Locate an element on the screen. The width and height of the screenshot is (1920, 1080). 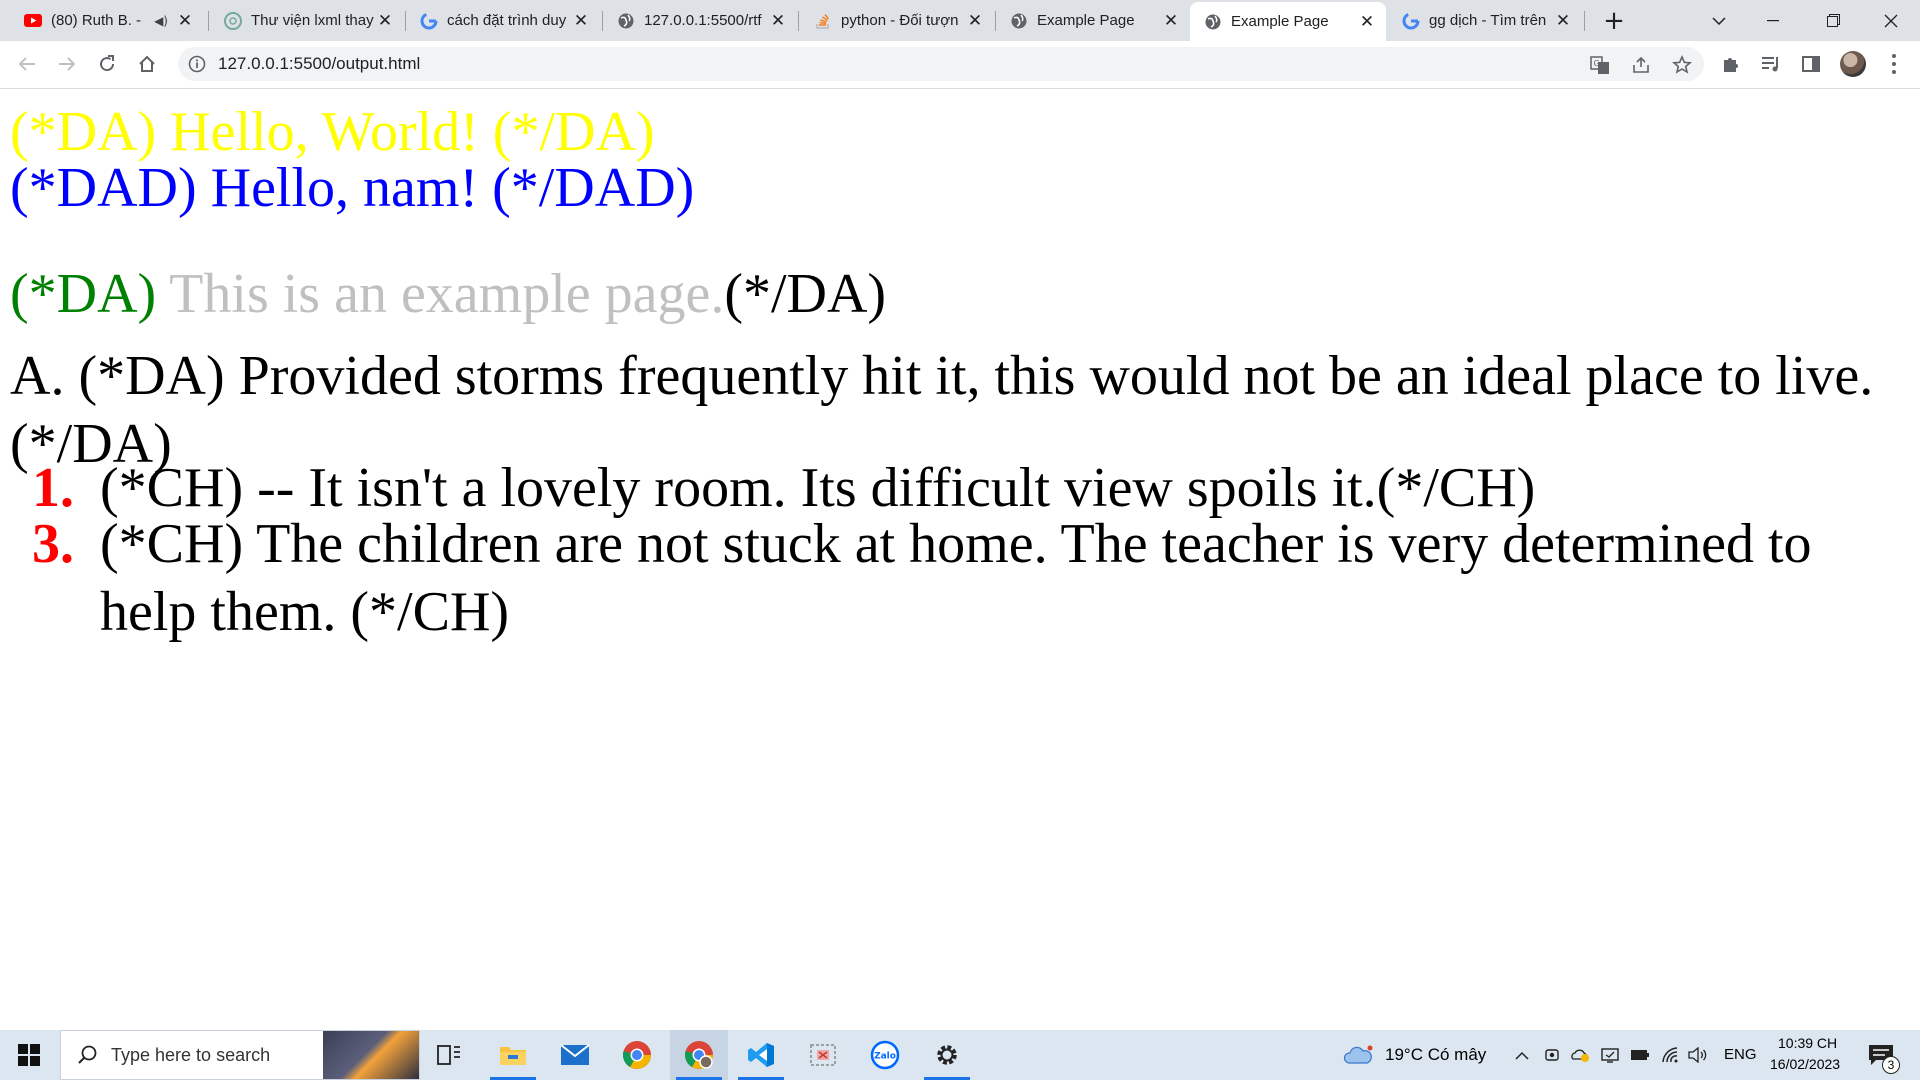
tab-search-chevron-icon is located at coordinates (1719, 20).